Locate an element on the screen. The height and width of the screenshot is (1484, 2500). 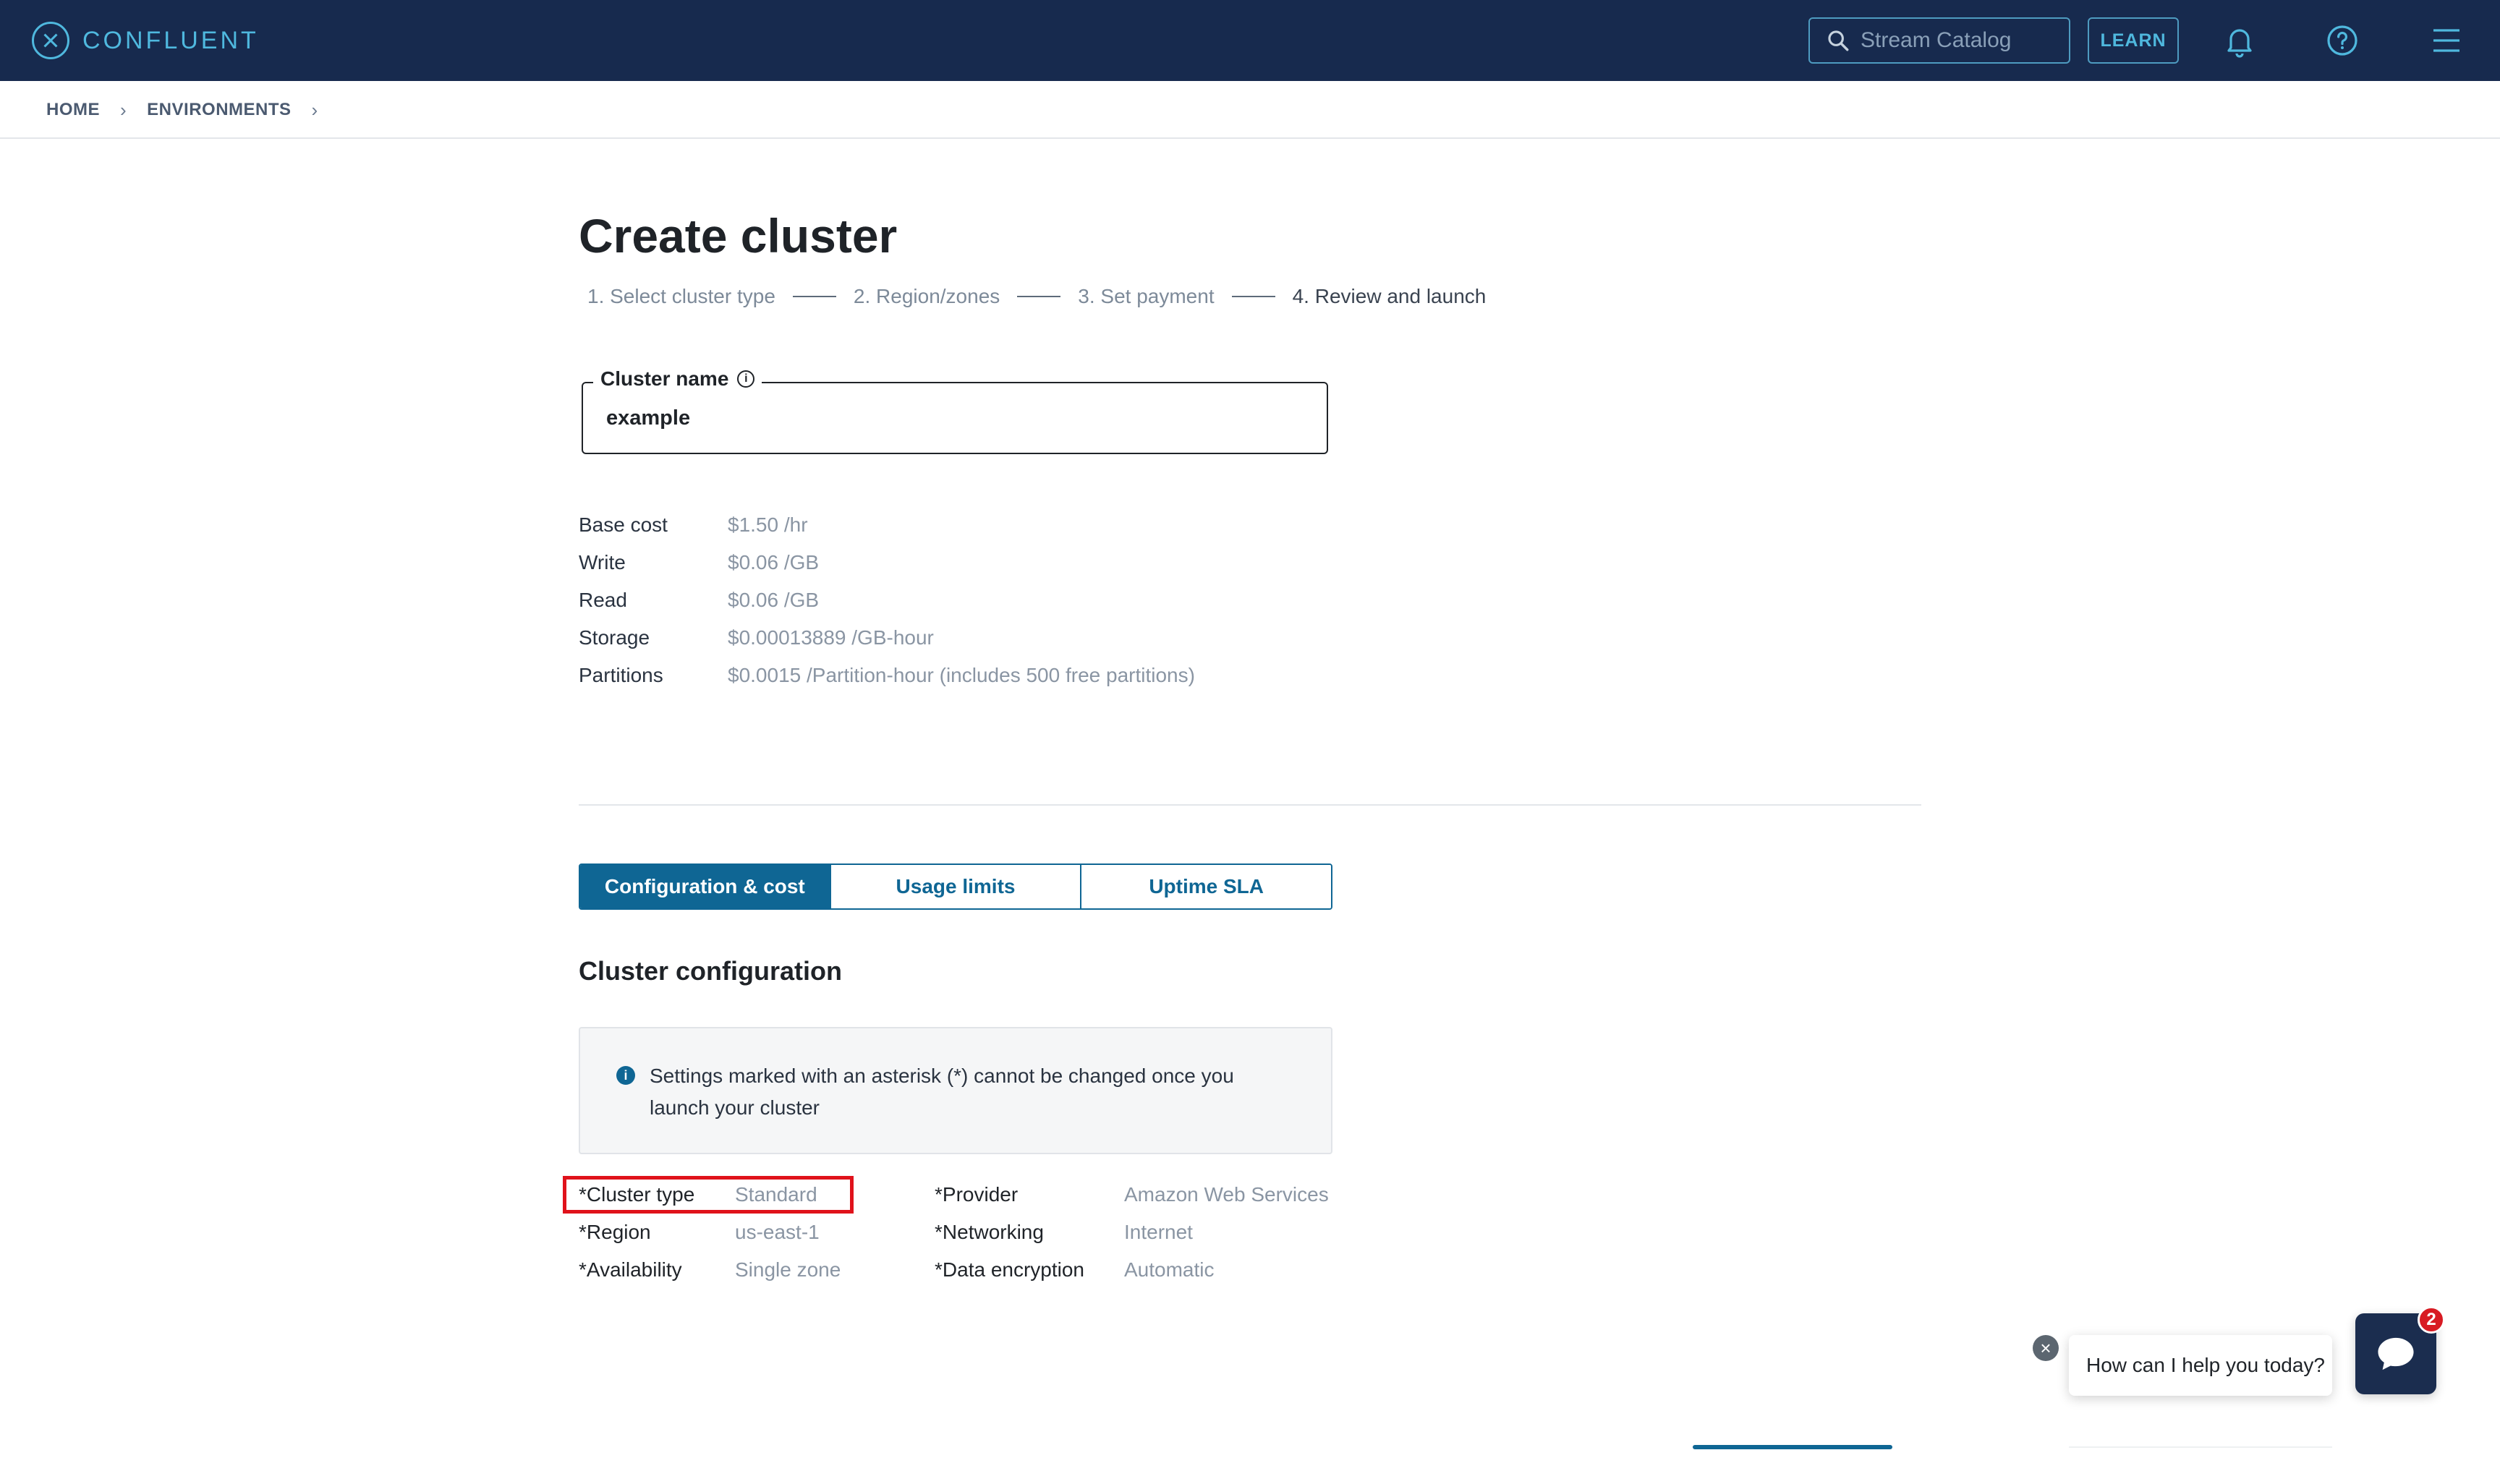
config-value: Automatic is located at coordinates (1170, 1269).